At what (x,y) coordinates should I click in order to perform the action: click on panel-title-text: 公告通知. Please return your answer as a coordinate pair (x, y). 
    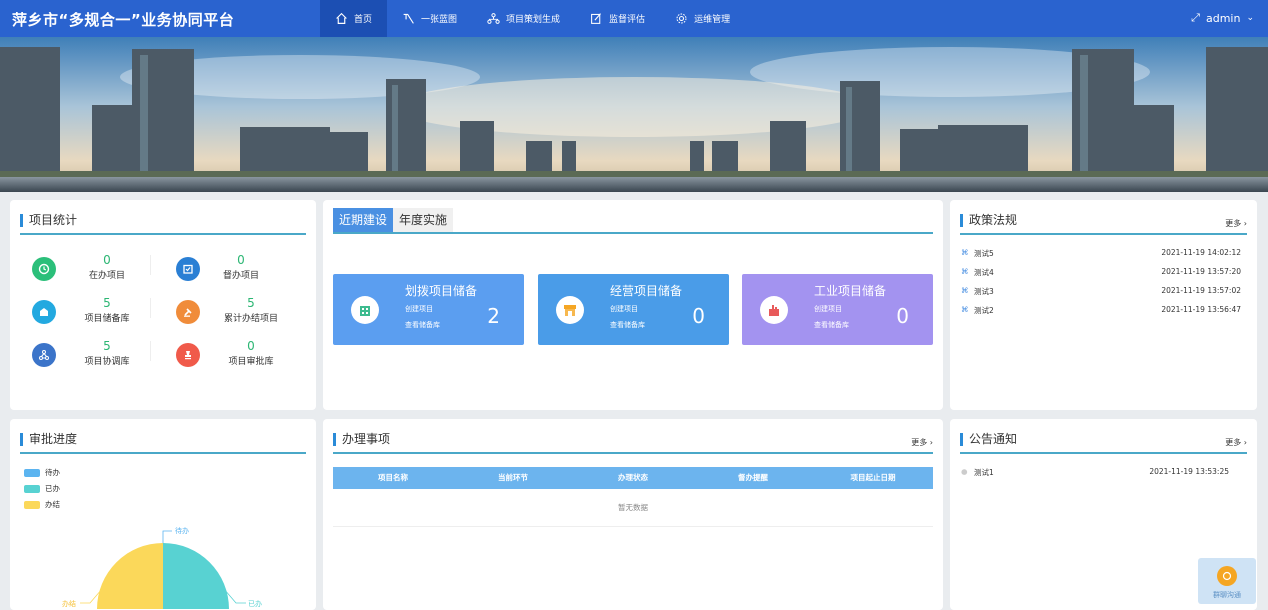
    Looking at the image, I should click on (993, 439).